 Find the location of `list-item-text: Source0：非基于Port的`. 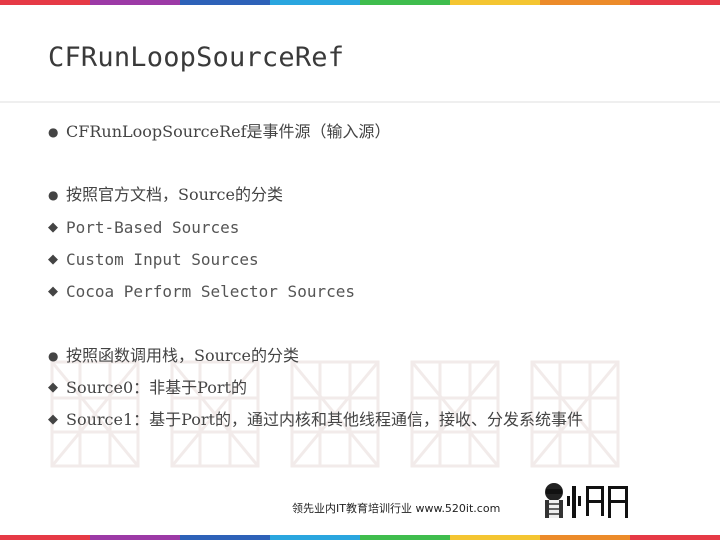

list-item-text: Source0：非基于Port的 is located at coordinates (156, 387).